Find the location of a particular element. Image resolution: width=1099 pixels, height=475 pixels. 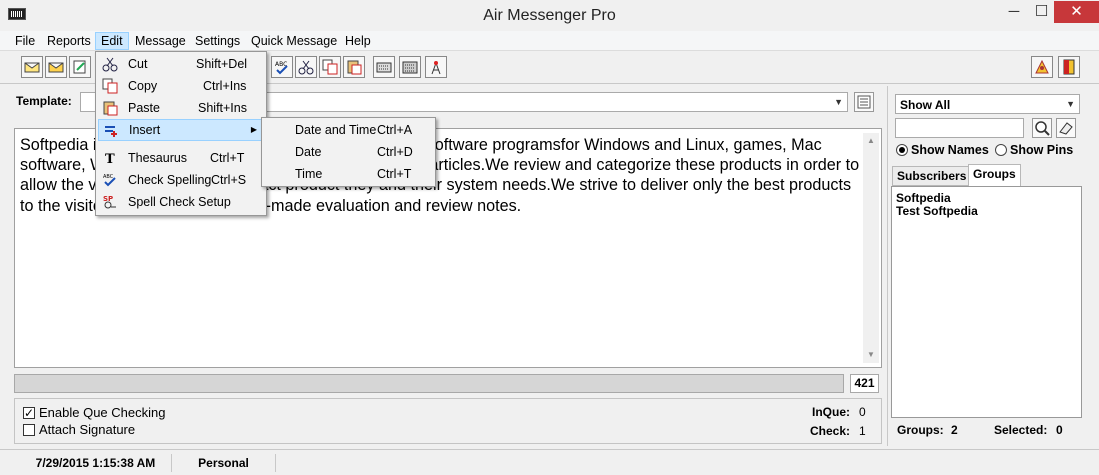

recipient-search-input is located at coordinates (959, 128).